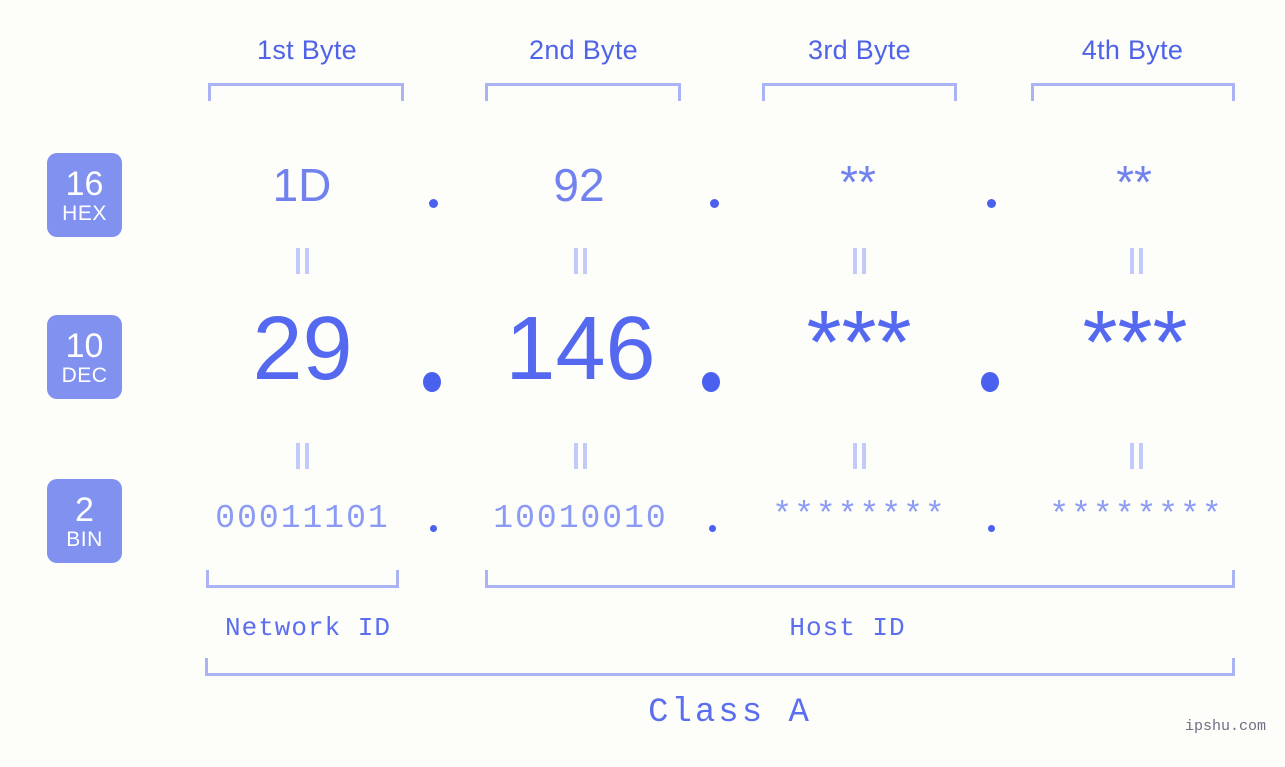  What do you see at coordinates (302, 185) in the screenshot?
I see `hex-byte-value-1: 1D` at bounding box center [302, 185].